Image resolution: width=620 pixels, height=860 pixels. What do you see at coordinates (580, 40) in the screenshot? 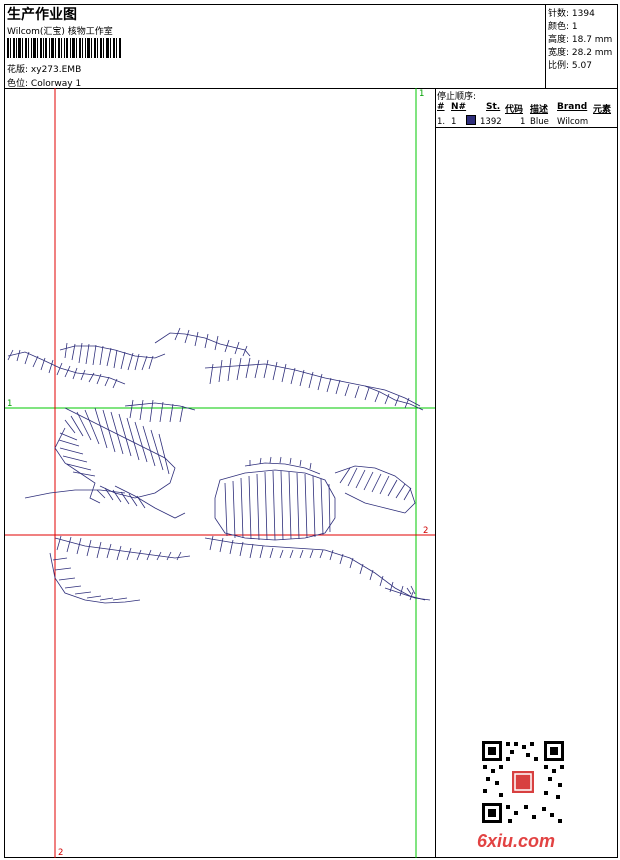
I see `design-height: 高度: 18.7 mm` at bounding box center [580, 40].